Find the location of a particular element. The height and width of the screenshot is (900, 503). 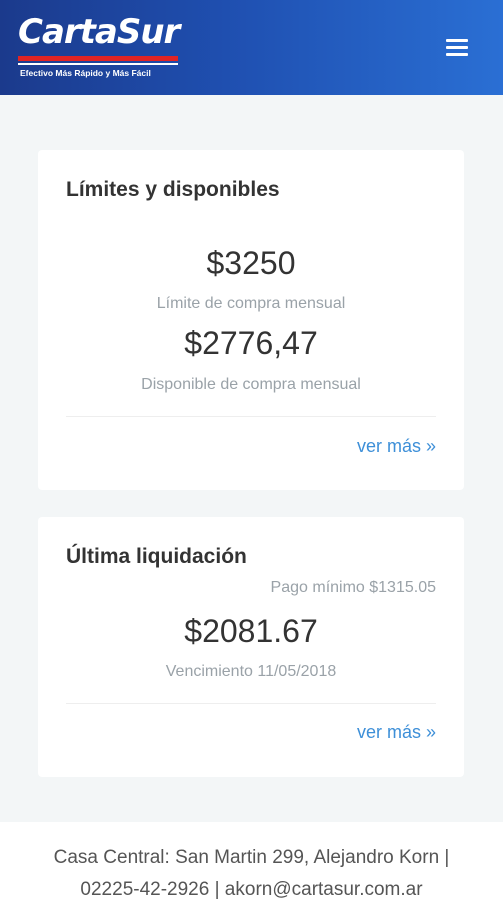

logo-text: CartaSur is located at coordinates (99, 32).